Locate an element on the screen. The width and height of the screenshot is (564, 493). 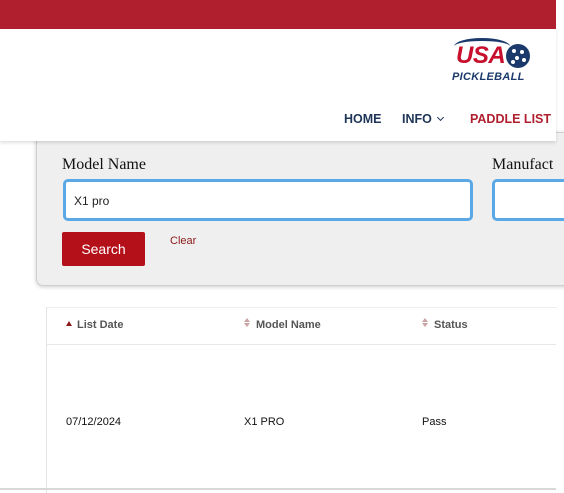
clear-link: Clear is located at coordinates (183, 241).